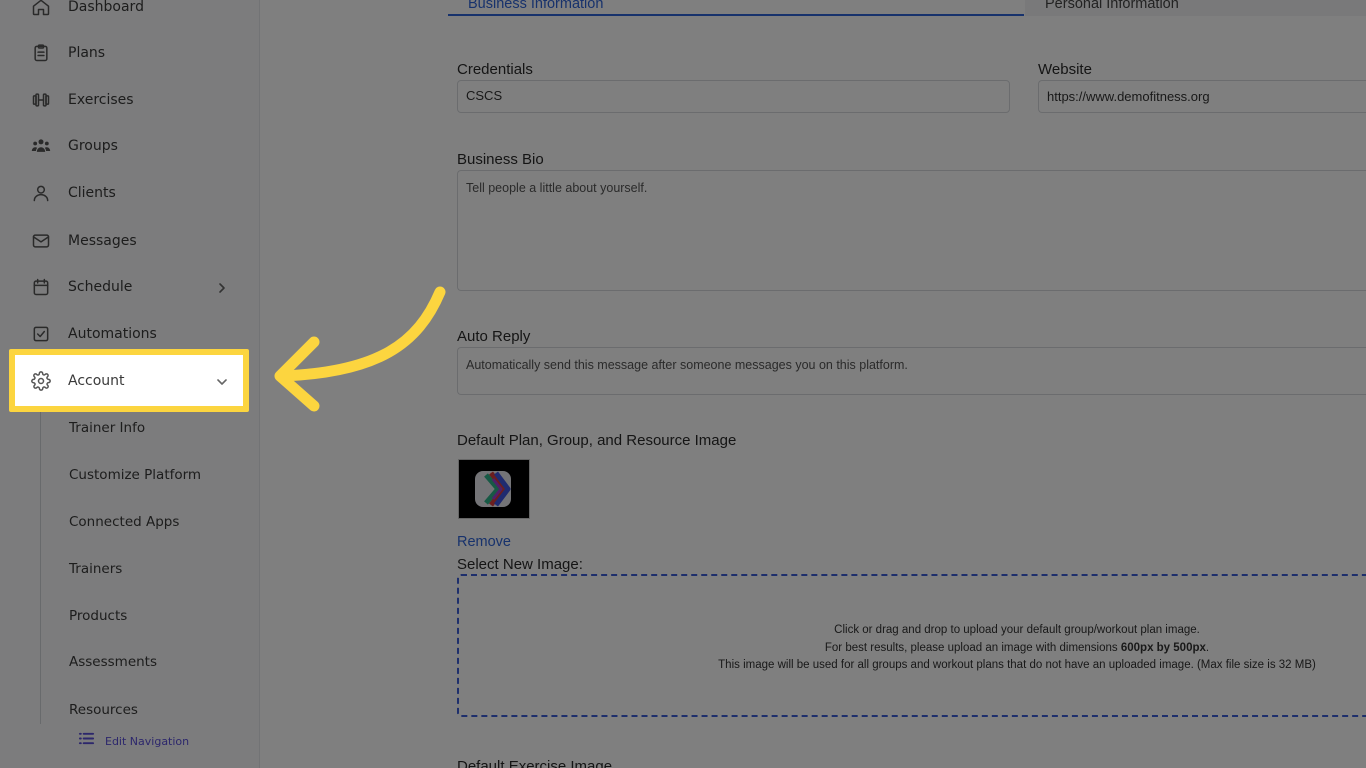  What do you see at coordinates (484, 542) in the screenshot?
I see `remove-image-link: Remove` at bounding box center [484, 542].